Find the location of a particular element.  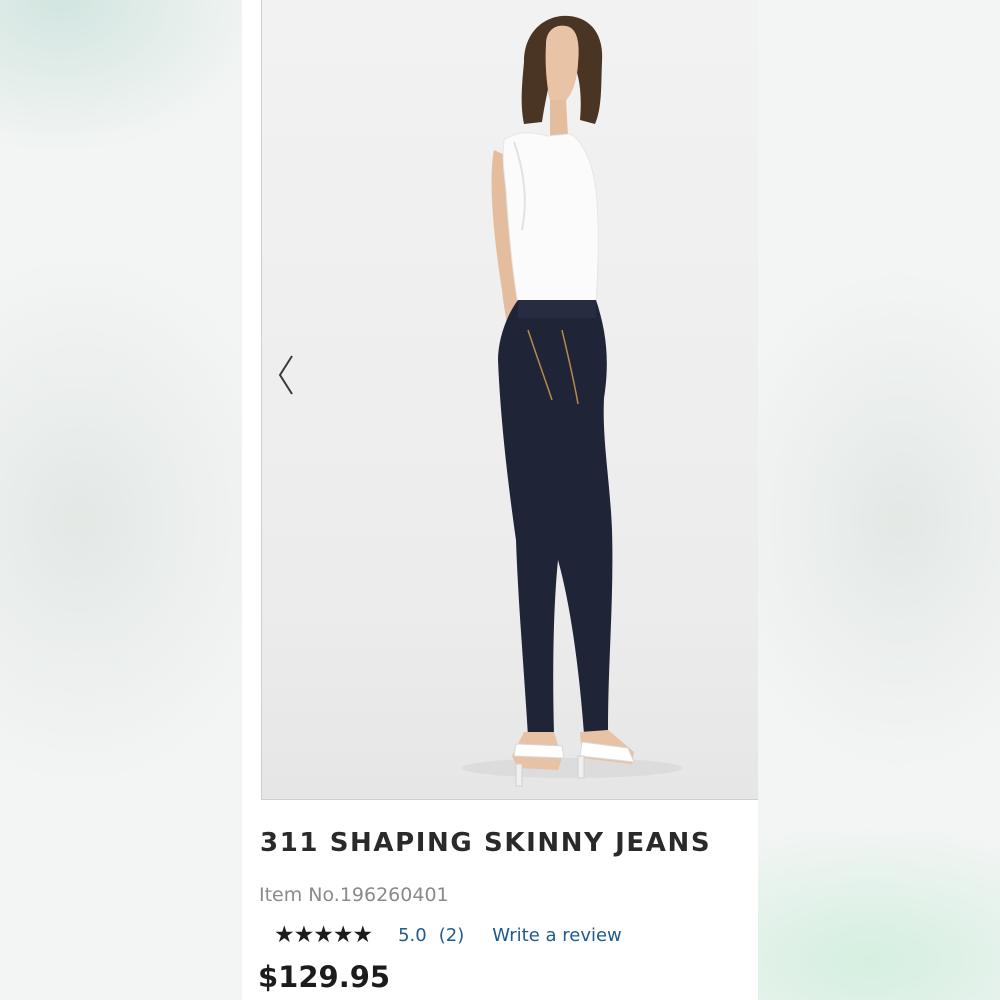

item-number: Item No.196260401 is located at coordinates (354, 895).